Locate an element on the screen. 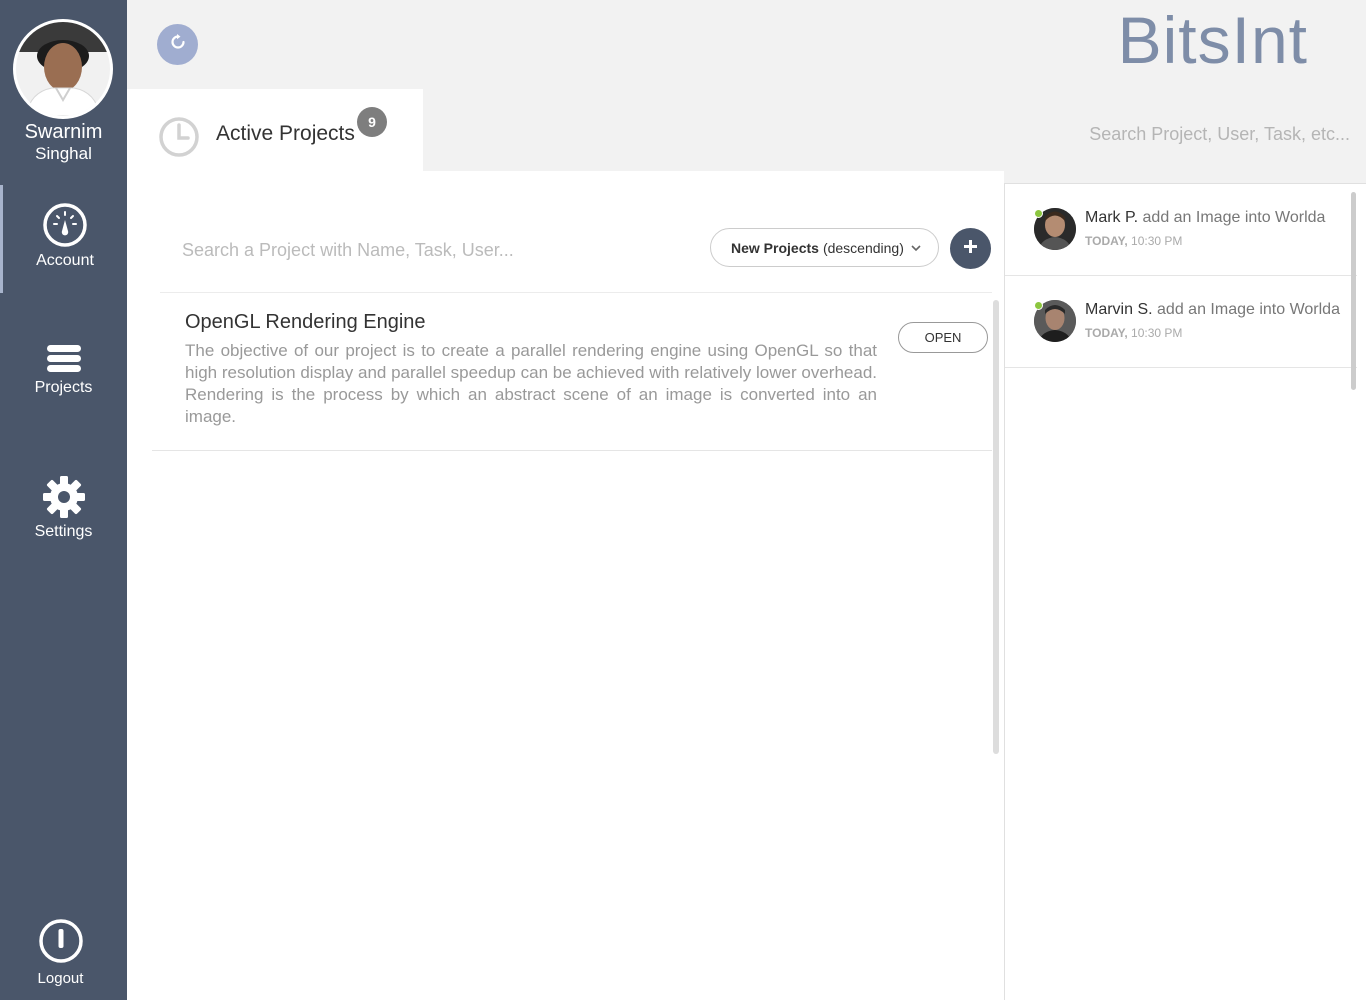 This screenshot has height=1000, width=1366. refresh-icon is located at coordinates (178, 44).